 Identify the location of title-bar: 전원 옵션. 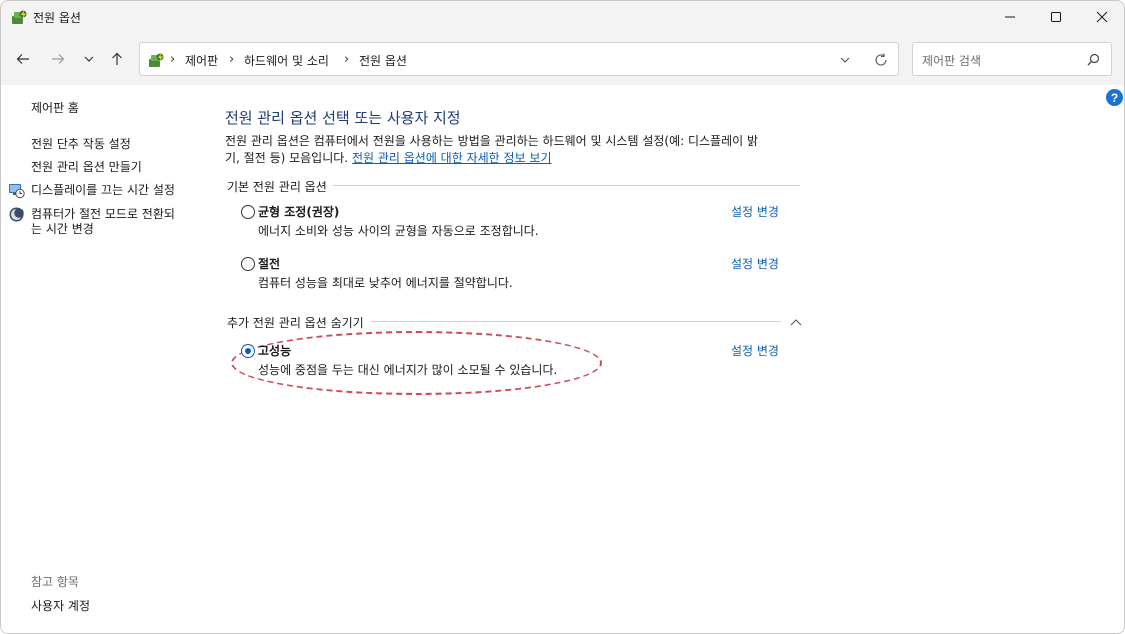
(562, 17).